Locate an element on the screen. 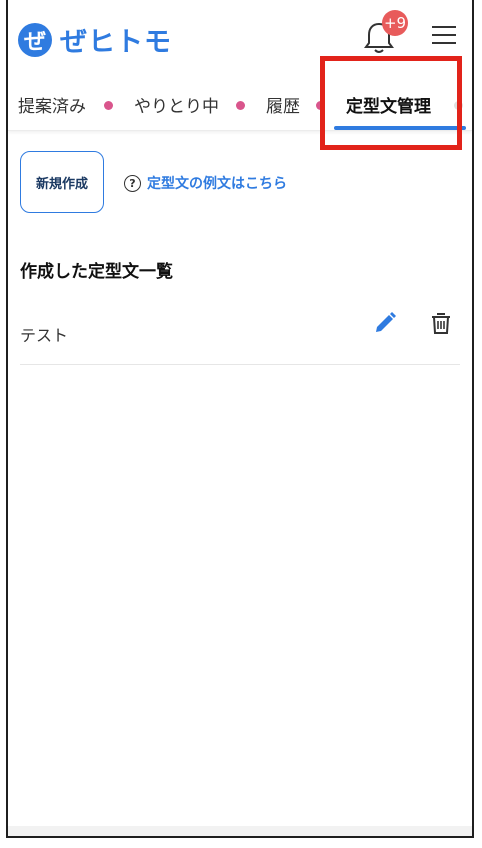  logo: ぜ ぜヒトモ is located at coordinates (95, 39).